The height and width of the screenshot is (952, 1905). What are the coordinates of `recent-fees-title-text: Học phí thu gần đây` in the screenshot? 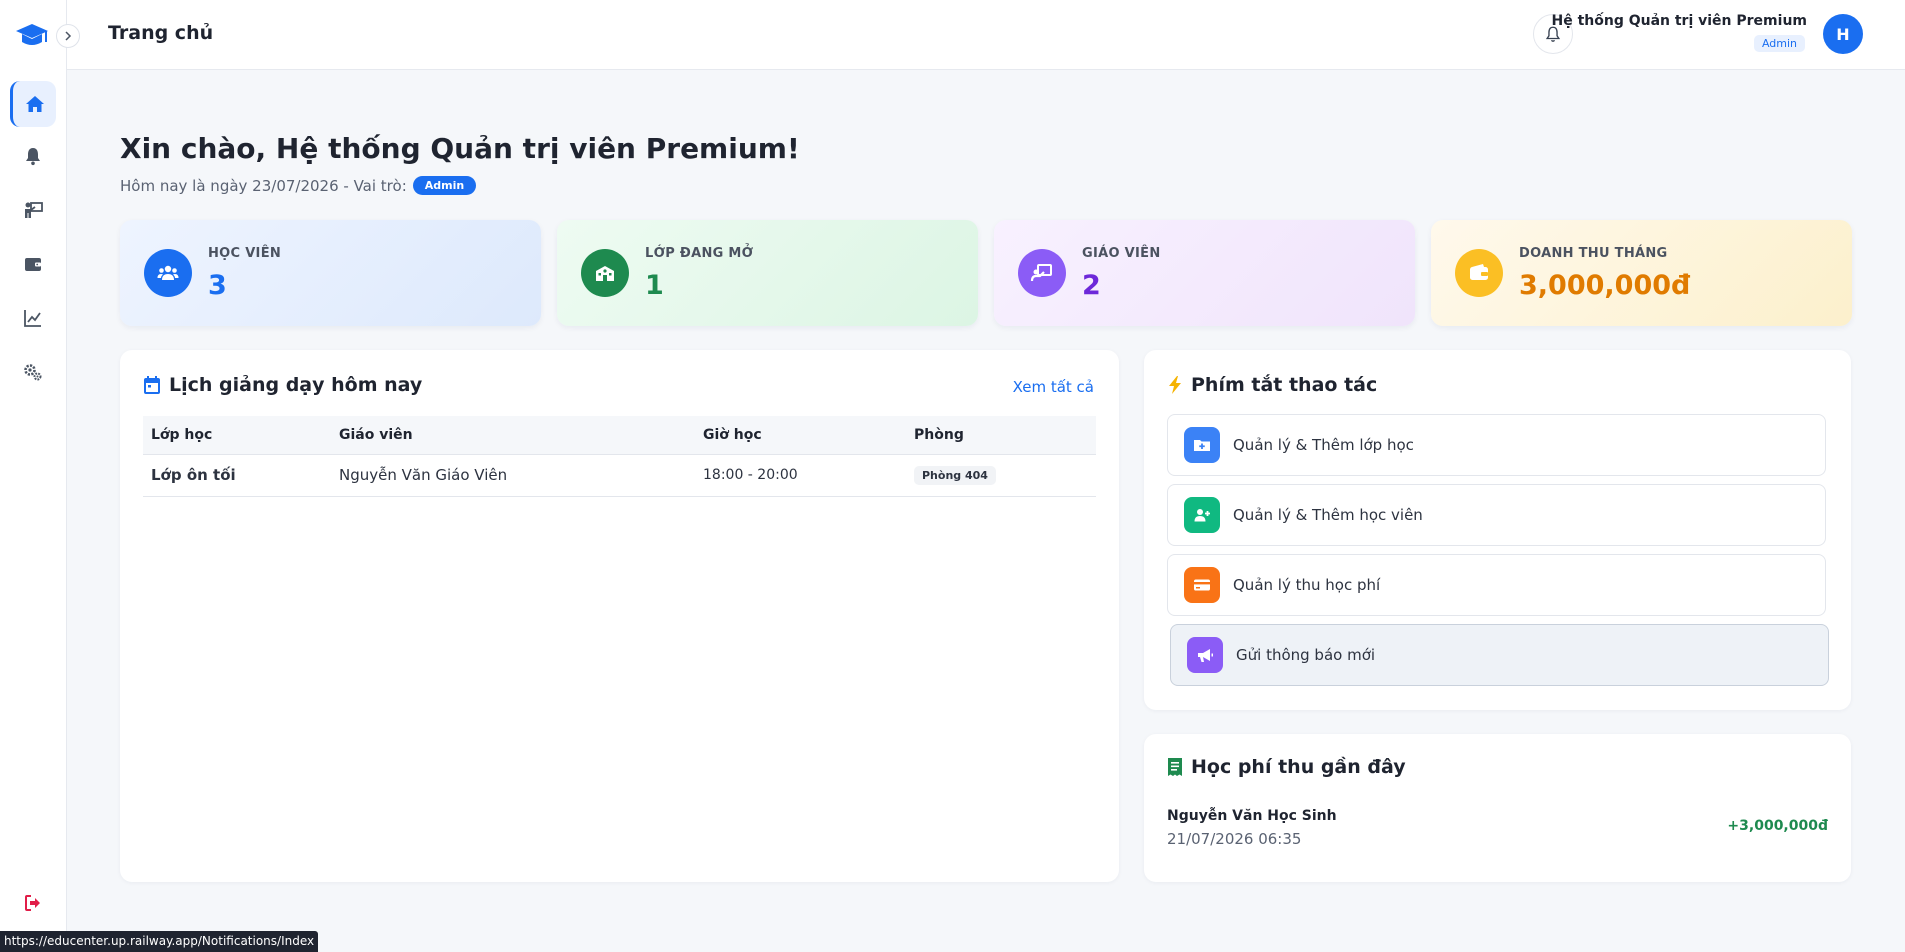 It's located at (1298, 767).